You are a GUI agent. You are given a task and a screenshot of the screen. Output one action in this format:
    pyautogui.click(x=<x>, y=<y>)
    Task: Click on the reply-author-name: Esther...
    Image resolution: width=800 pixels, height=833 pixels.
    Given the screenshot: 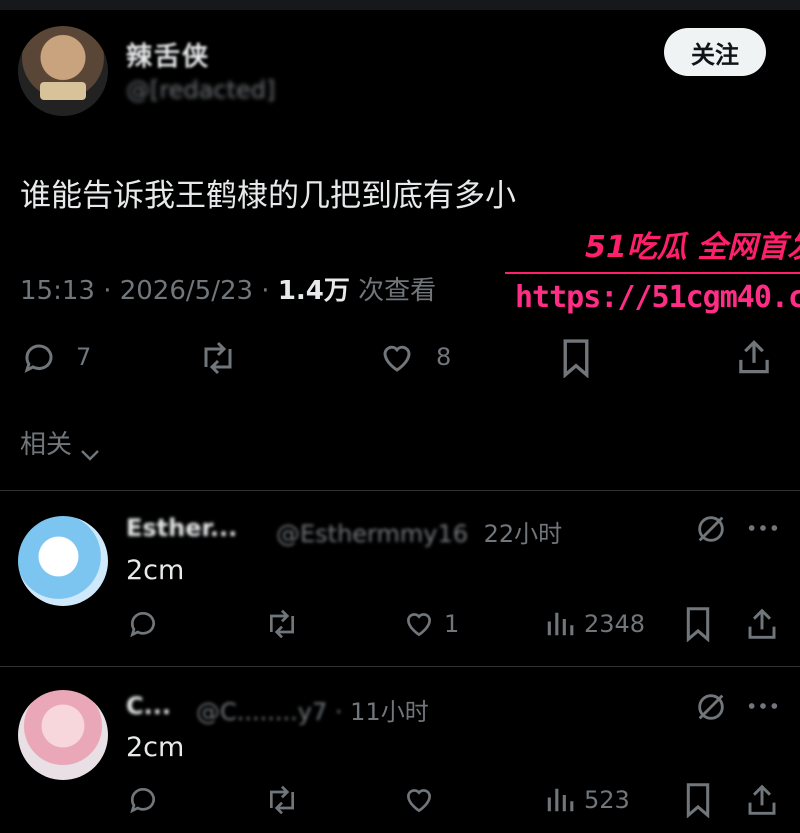 What is the action you would take?
    pyautogui.click(x=181, y=528)
    